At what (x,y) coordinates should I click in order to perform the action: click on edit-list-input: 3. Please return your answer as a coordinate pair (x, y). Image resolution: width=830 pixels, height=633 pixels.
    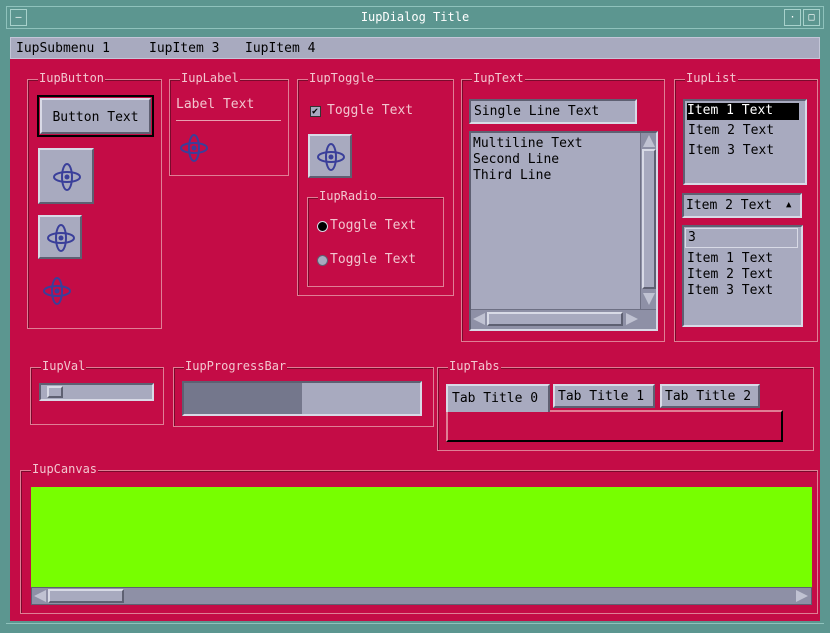
    Looking at the image, I should click on (741, 238).